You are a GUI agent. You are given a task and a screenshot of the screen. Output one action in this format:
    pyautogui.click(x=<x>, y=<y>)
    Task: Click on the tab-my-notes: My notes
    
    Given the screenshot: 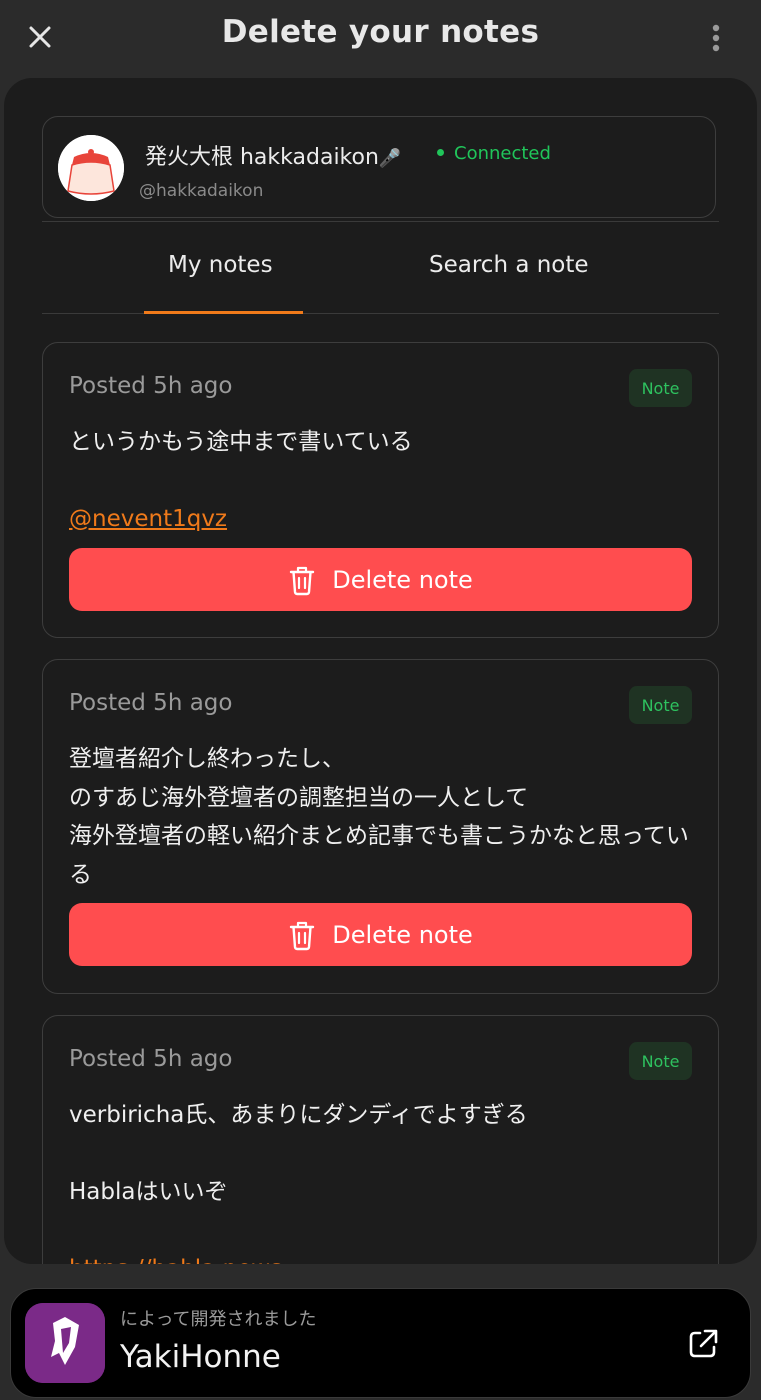 What is the action you would take?
    pyautogui.click(x=220, y=265)
    